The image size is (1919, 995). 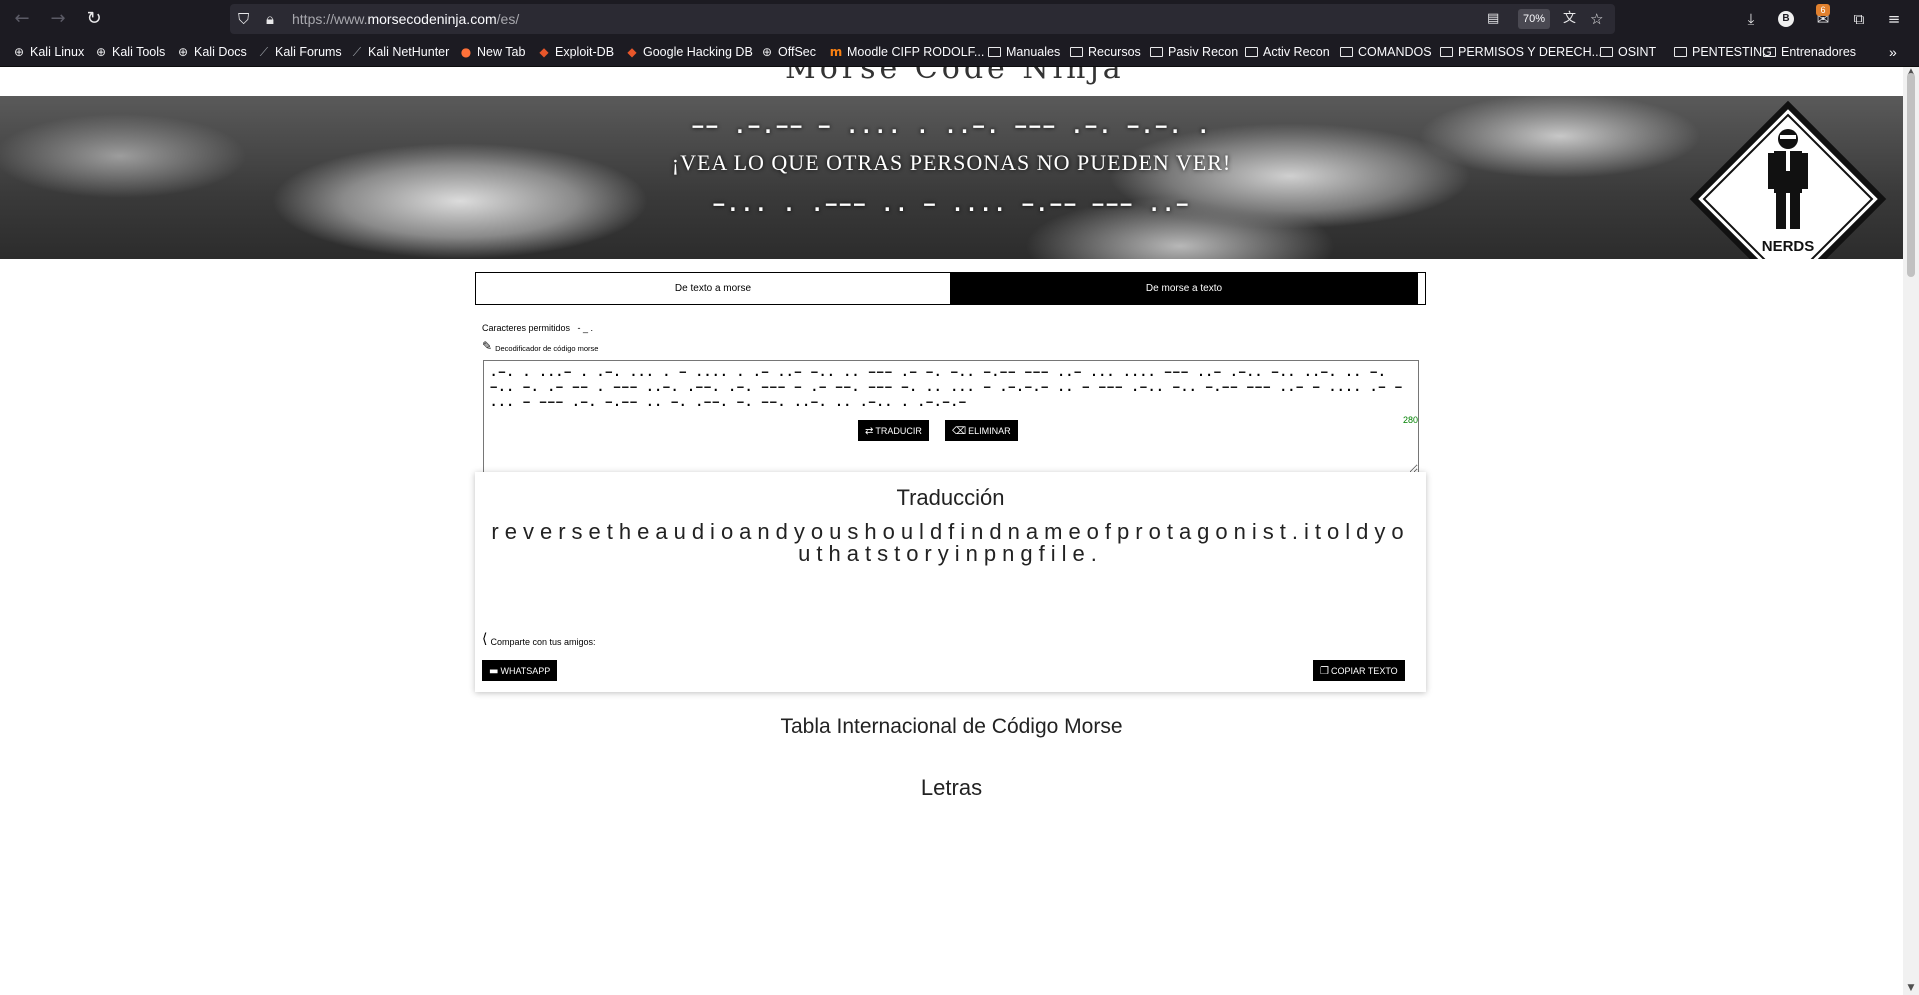 What do you see at coordinates (211, 52) in the screenshot?
I see `bookmark-kali-docs: ⊕ Kali Docs` at bounding box center [211, 52].